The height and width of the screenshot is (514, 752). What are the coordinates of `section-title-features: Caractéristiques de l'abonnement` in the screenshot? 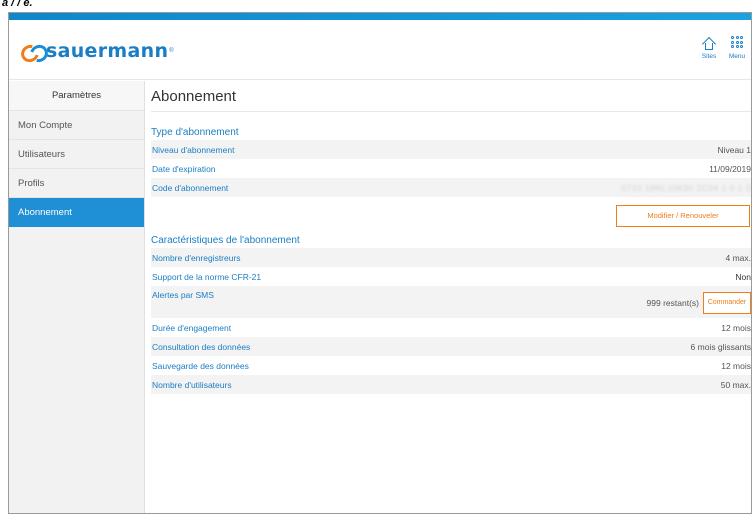 It's located at (225, 240).